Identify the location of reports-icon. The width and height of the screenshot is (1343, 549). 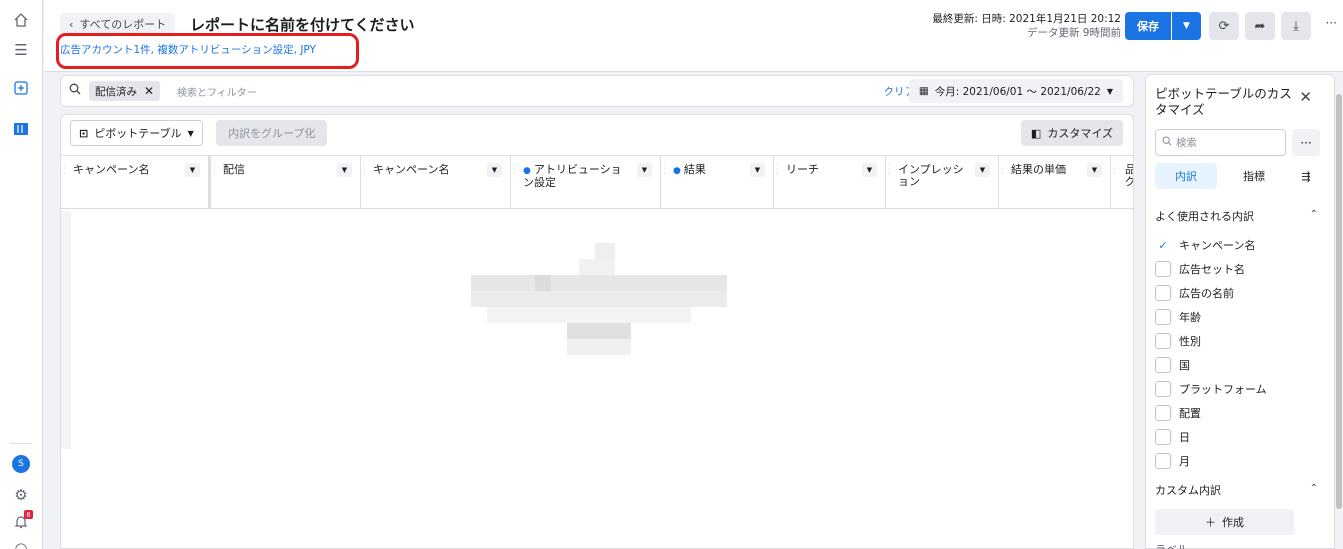
(21, 129).